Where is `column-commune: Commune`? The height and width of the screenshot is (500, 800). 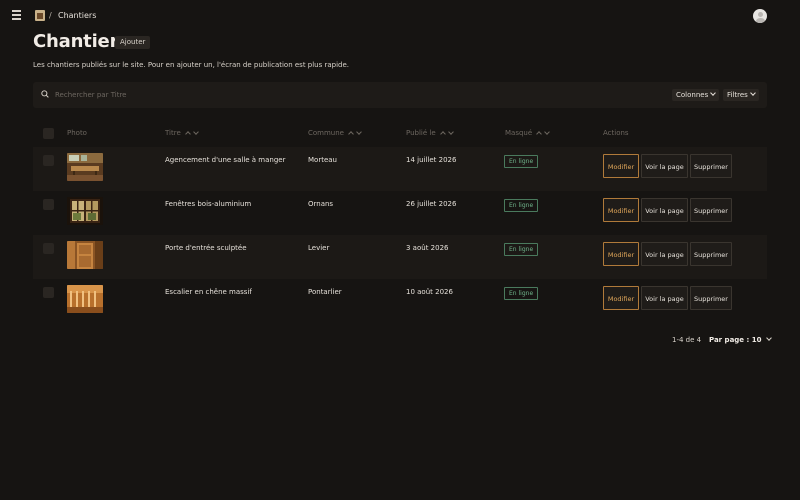
column-commune: Commune is located at coordinates (336, 133).